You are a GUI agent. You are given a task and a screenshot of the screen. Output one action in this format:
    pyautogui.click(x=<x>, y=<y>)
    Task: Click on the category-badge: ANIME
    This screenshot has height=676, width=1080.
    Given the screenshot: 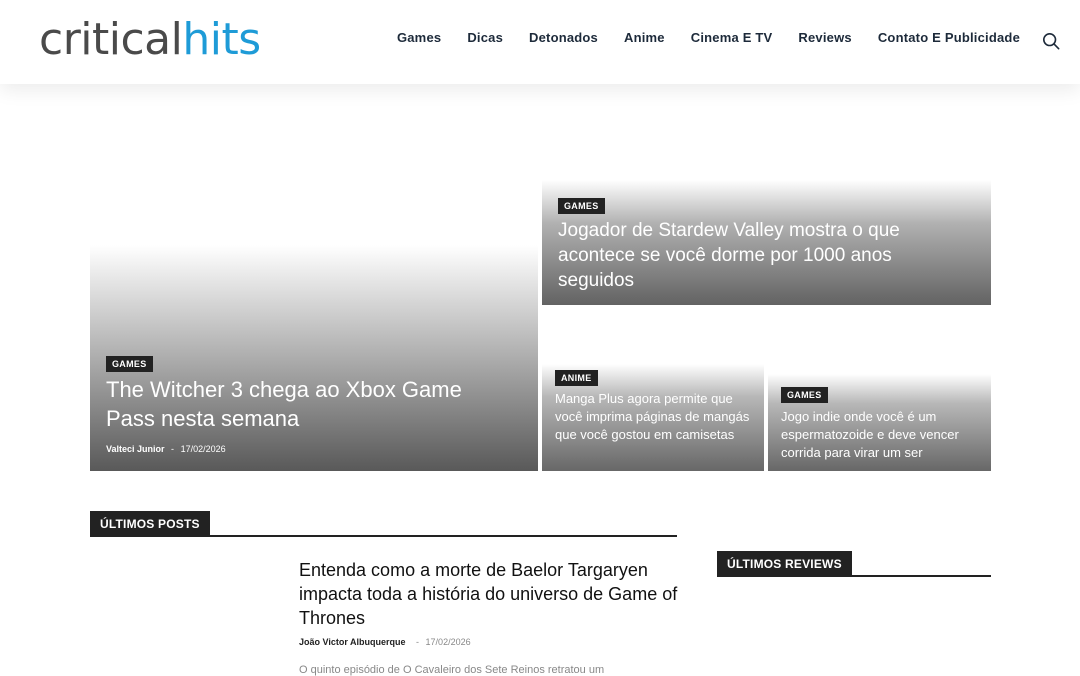 What is the action you would take?
    pyautogui.click(x=576, y=378)
    